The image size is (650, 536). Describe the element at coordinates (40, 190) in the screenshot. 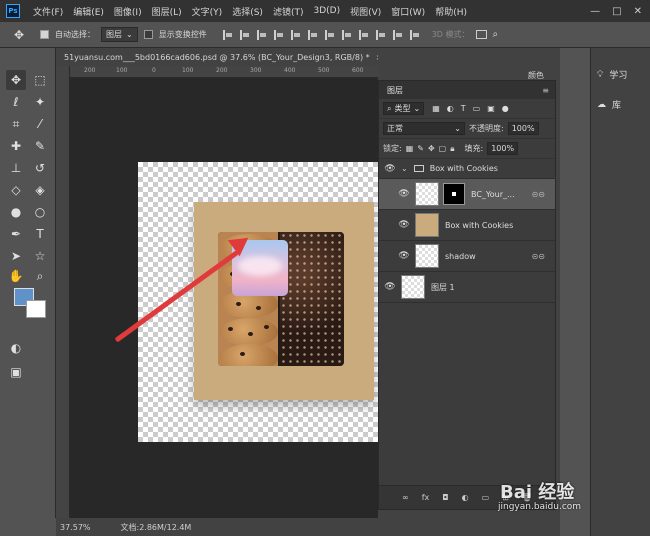

I see `paint-bucket-tool-icon: ◈` at that location.